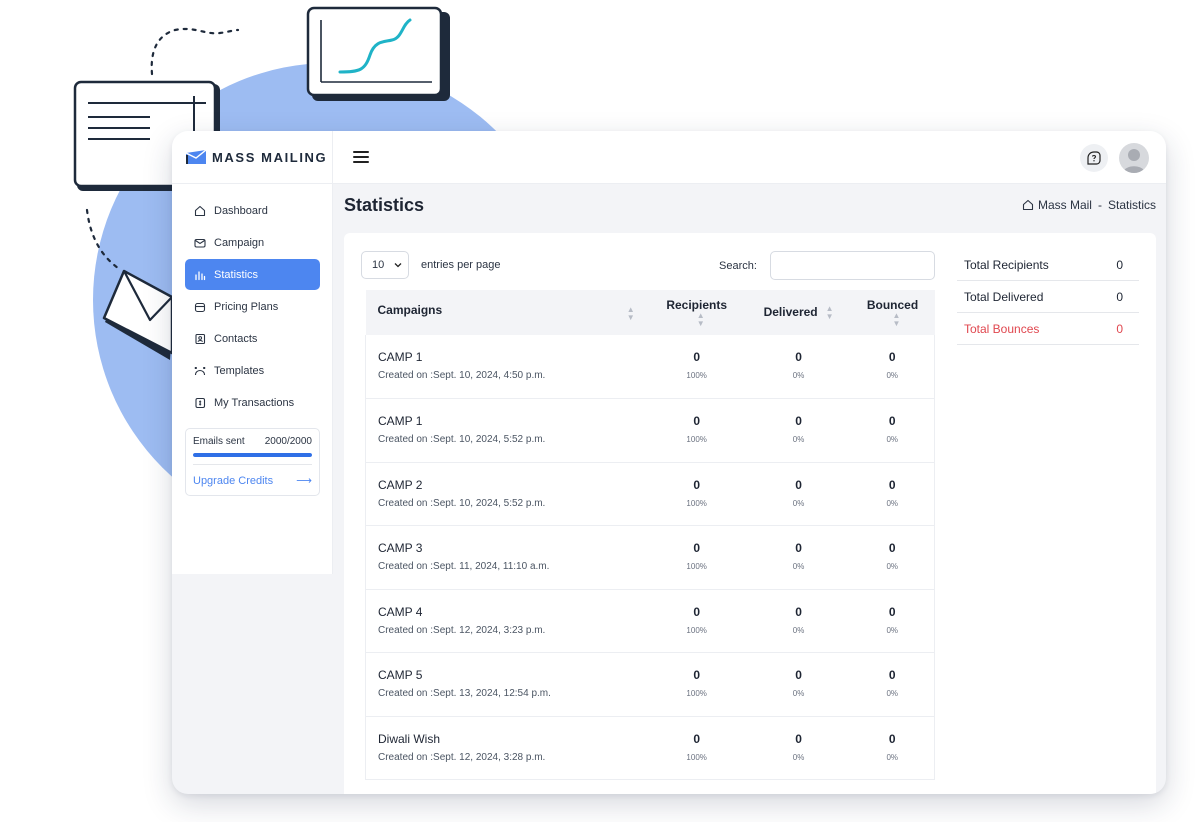 The image size is (1200, 822). What do you see at coordinates (200, 370) in the screenshot?
I see `template-icon` at bounding box center [200, 370].